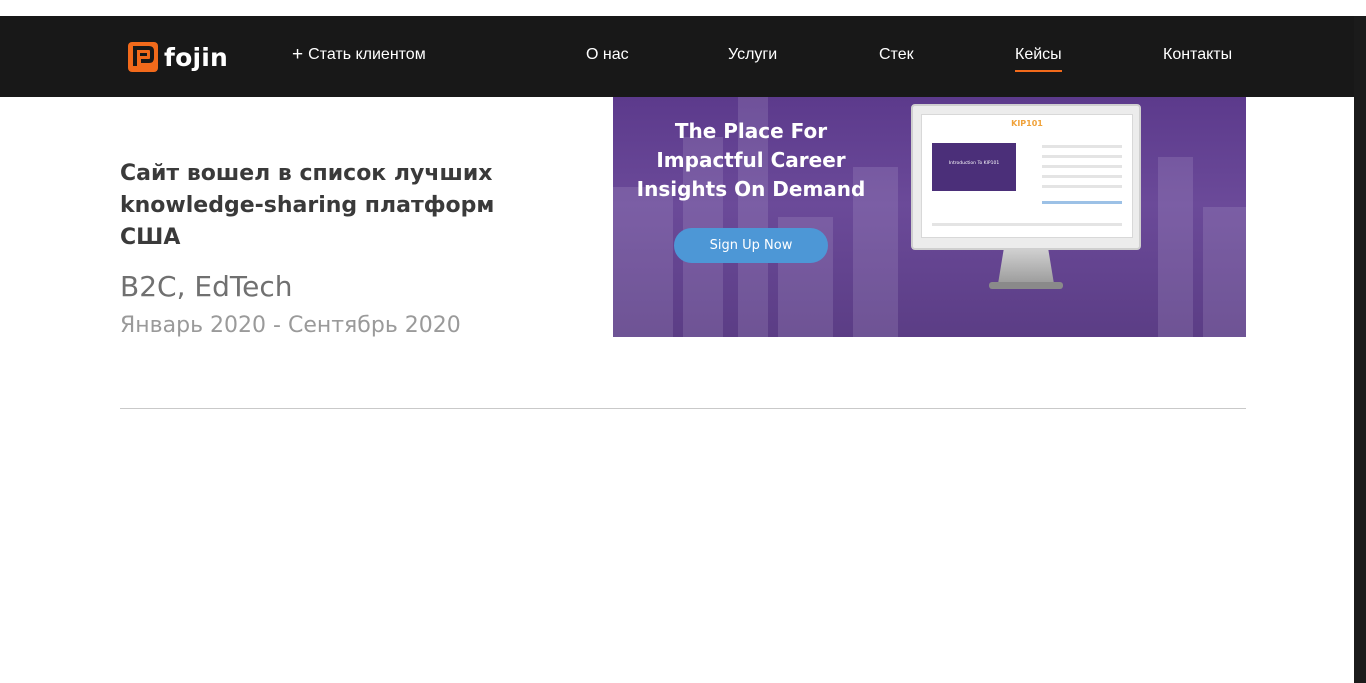 This screenshot has height=683, width=1366. What do you see at coordinates (683, 8) in the screenshot?
I see `top-strip` at bounding box center [683, 8].